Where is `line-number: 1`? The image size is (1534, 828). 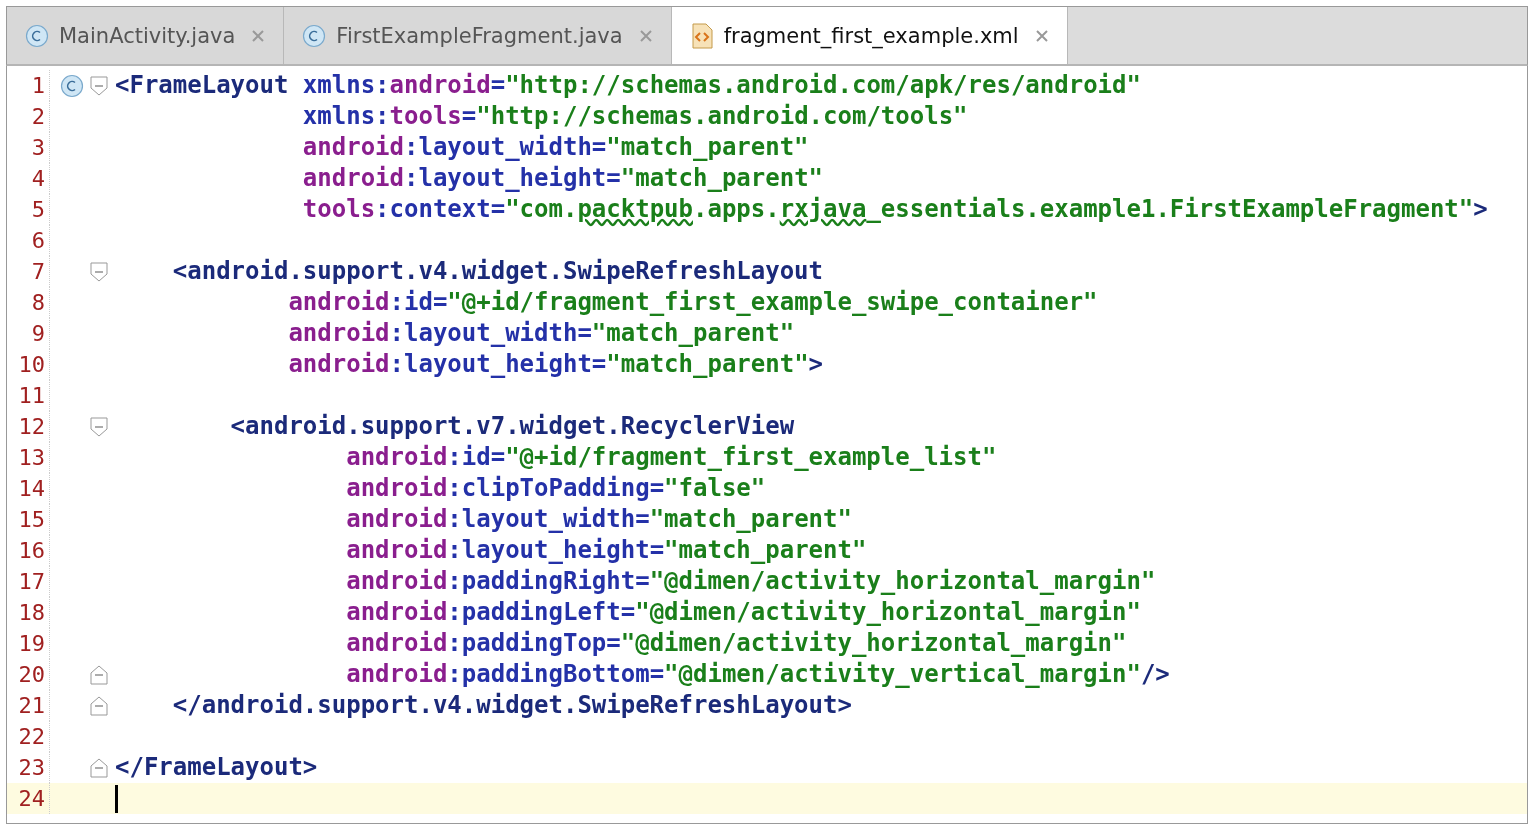 line-number: 1 is located at coordinates (38, 85).